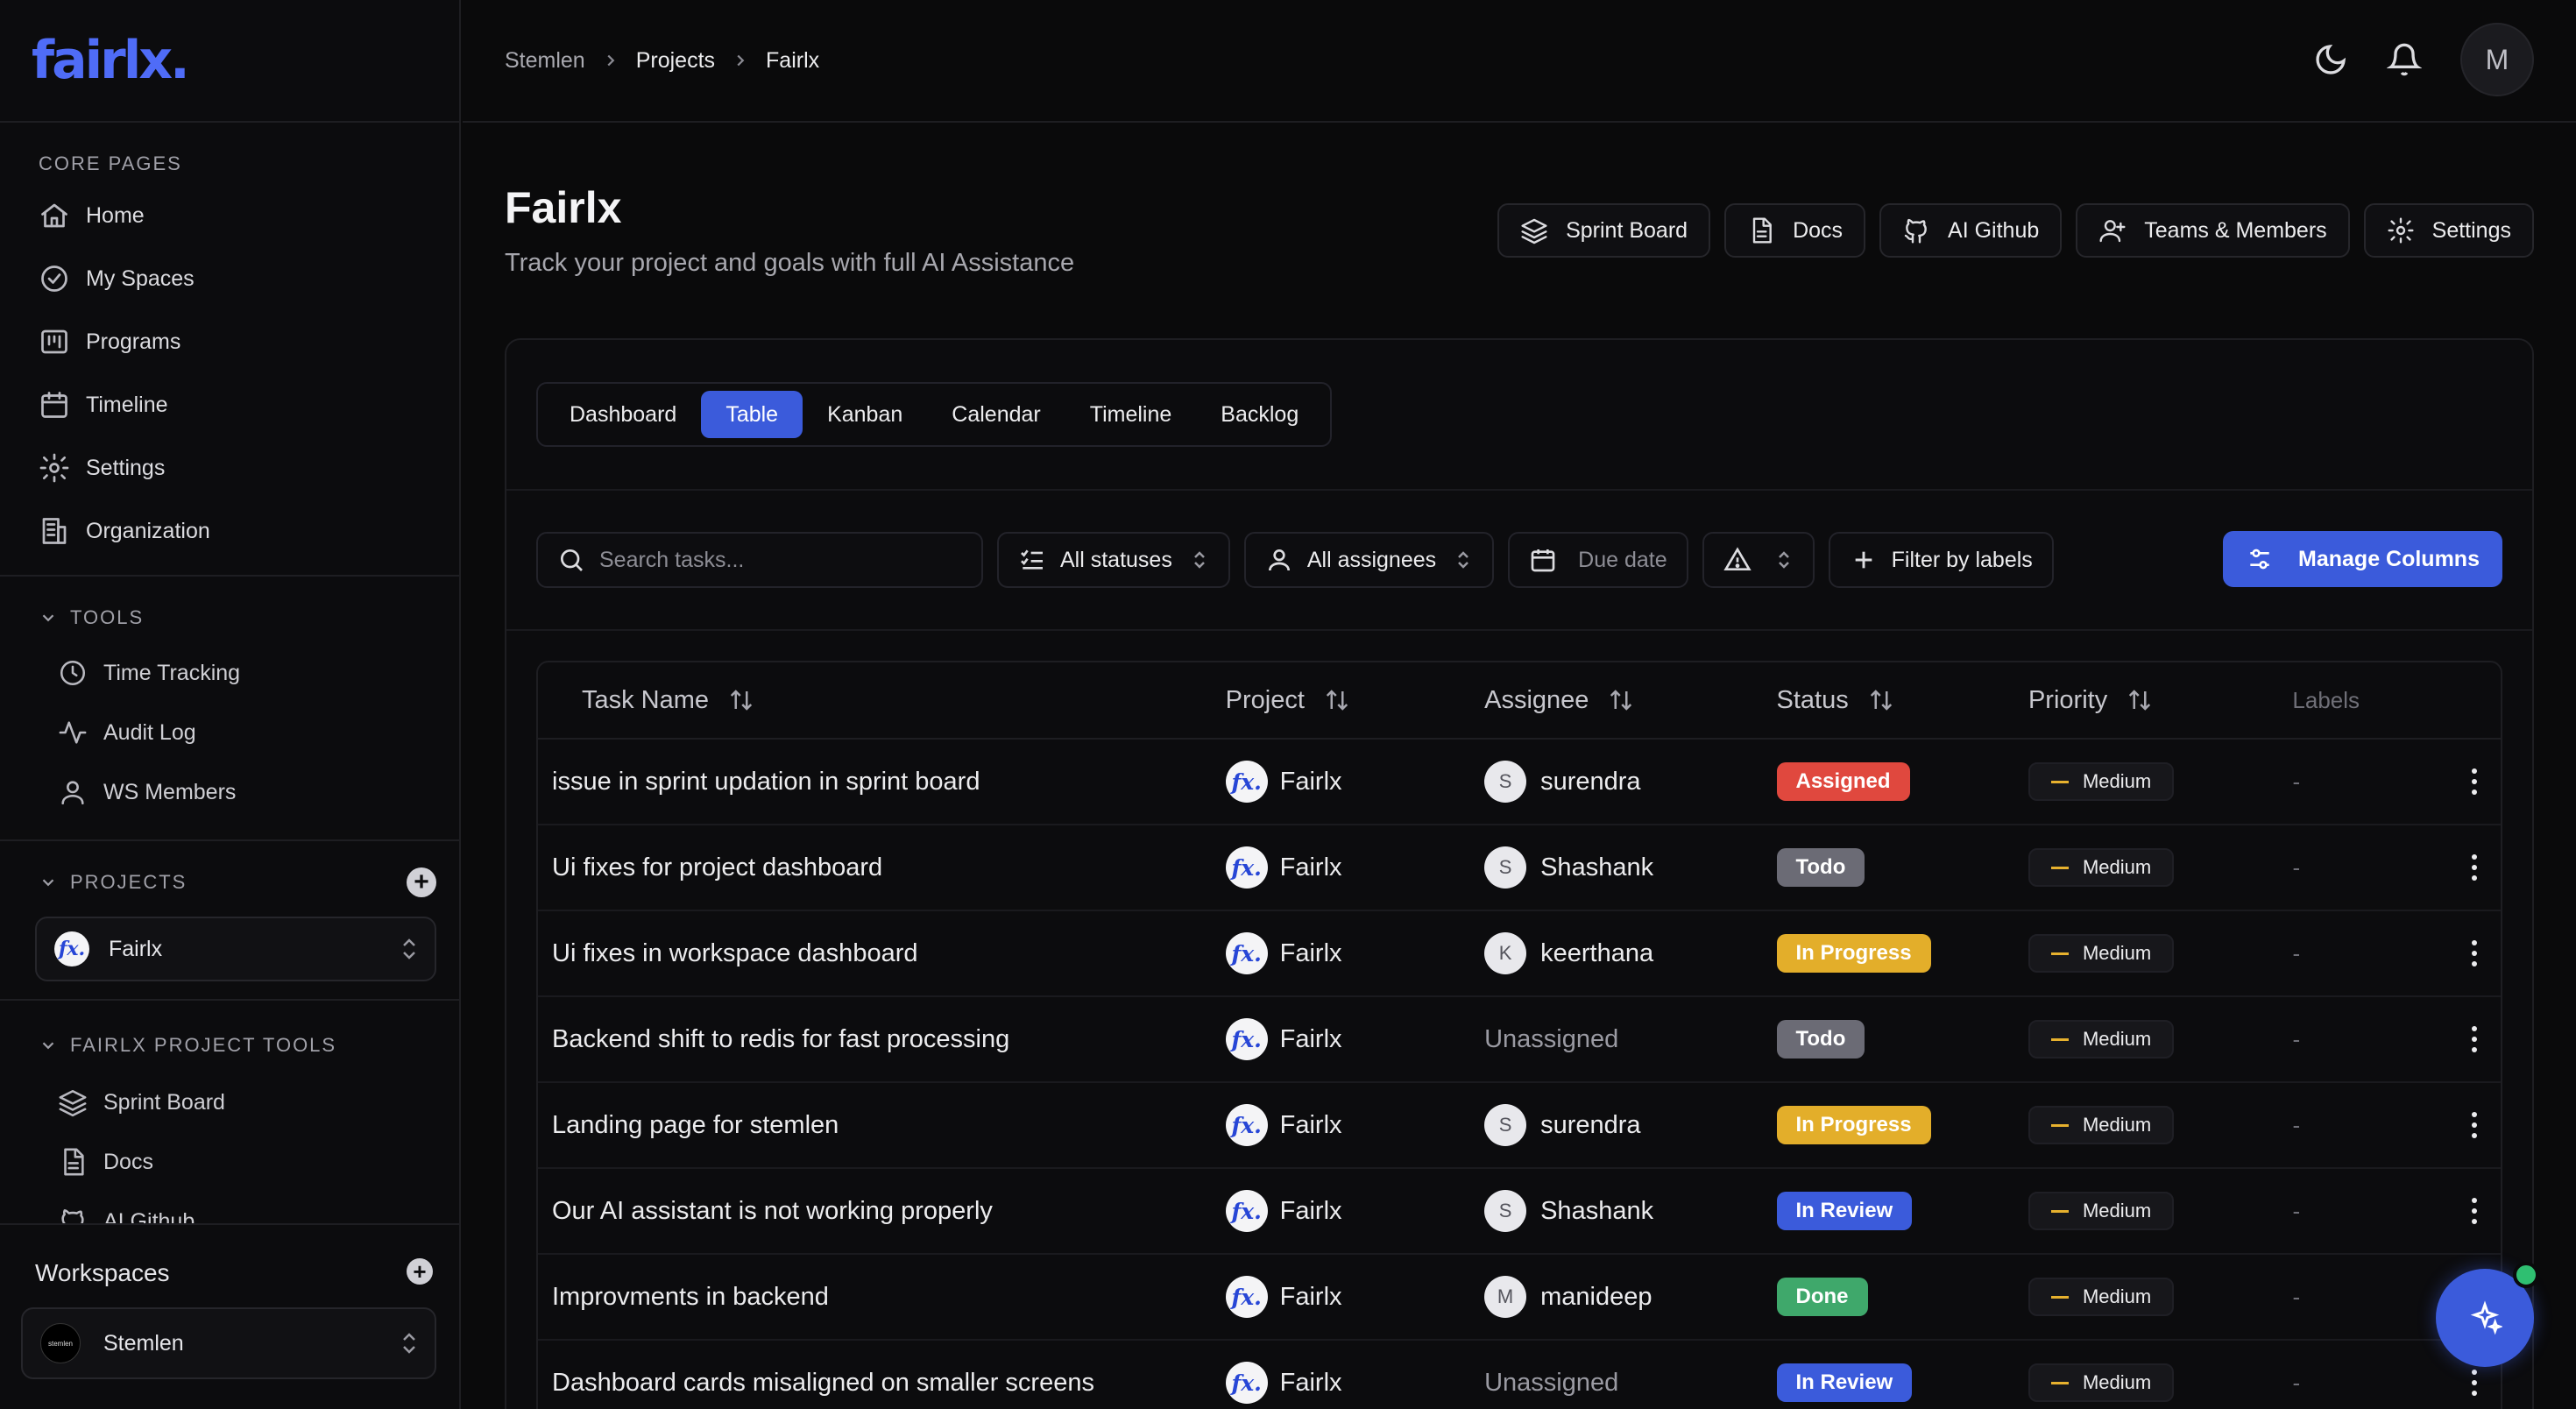  I want to click on sidebar-item-my-spaces: My Spaces, so click(229, 278).